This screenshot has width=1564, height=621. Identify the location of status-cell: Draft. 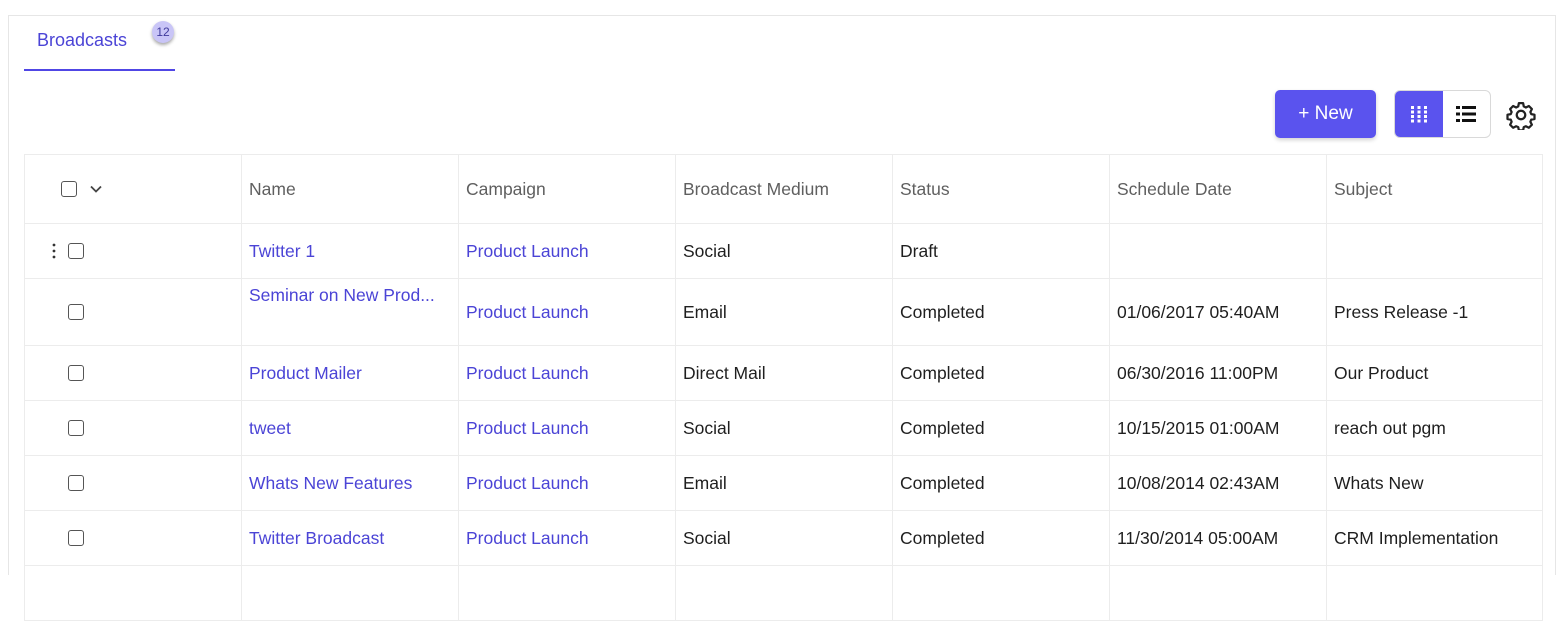
(1001, 251).